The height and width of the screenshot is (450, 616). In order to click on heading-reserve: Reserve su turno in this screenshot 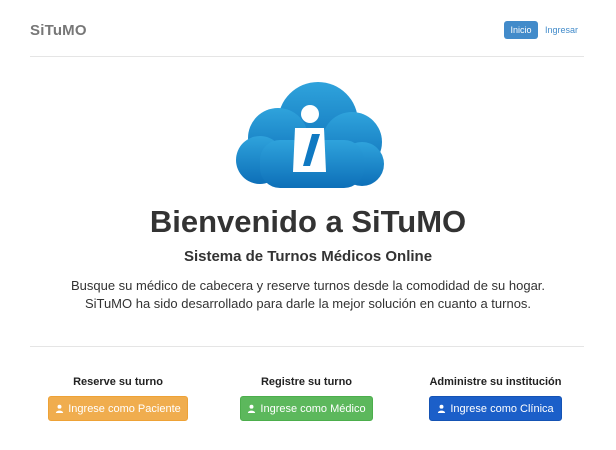, I will do `click(118, 382)`.